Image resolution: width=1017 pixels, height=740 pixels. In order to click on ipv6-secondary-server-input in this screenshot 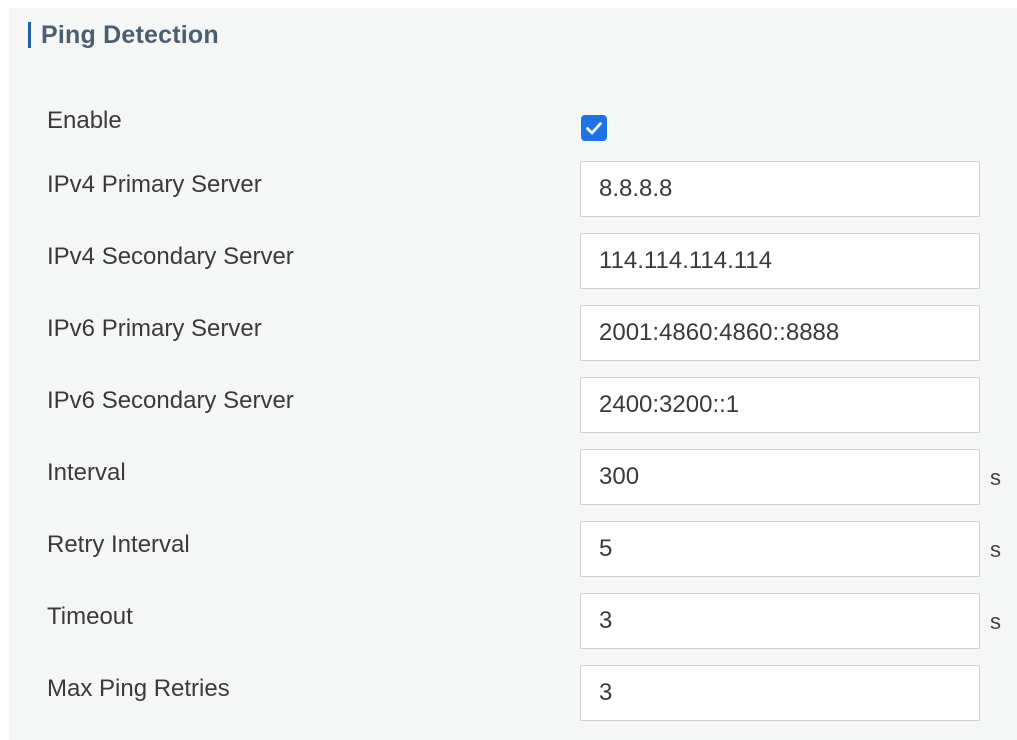, I will do `click(780, 405)`.